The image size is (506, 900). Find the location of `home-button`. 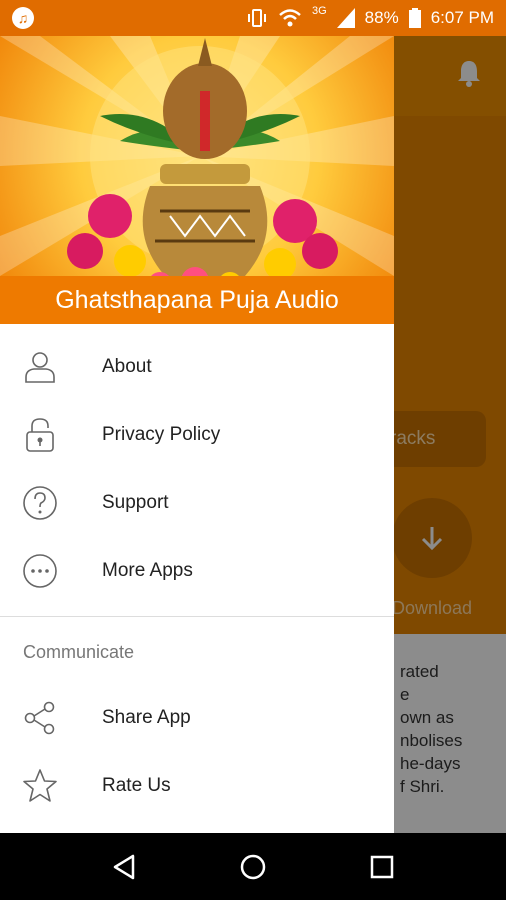

home-button is located at coordinates (253, 867).